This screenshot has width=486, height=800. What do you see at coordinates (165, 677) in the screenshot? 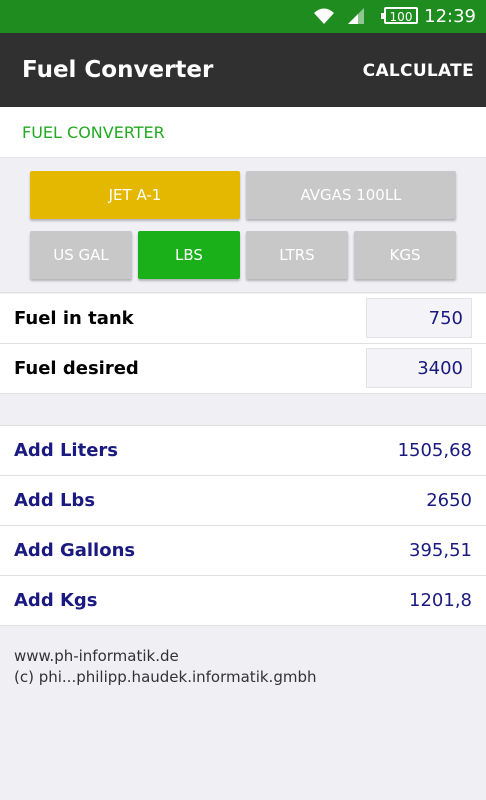
I see `copyright-text: (c) phi...philipp.haudek.informatik.gmbh` at bounding box center [165, 677].